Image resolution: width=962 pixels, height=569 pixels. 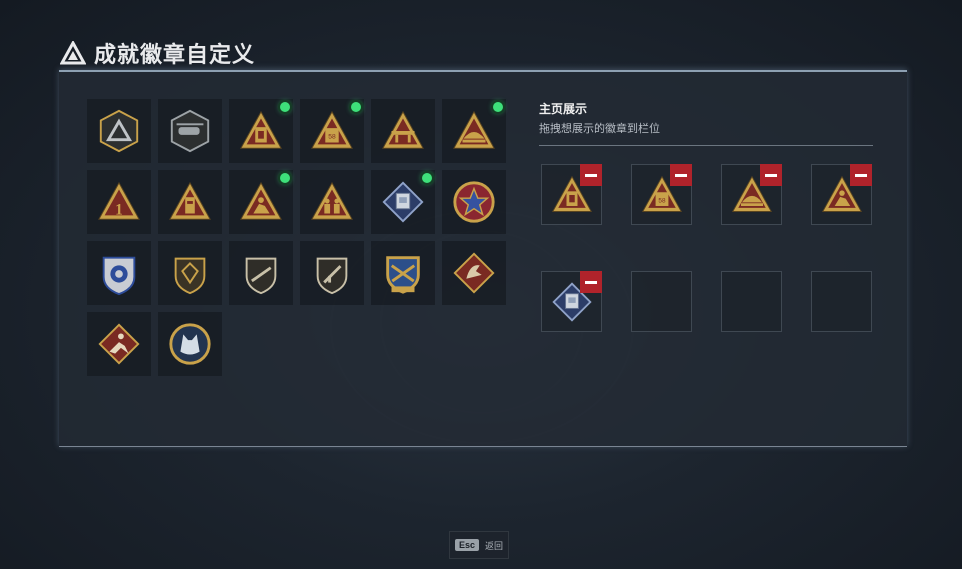 What do you see at coordinates (599, 128) in the screenshot?
I see `section-subtitle: 拖拽想展示的徽章到栏位` at bounding box center [599, 128].